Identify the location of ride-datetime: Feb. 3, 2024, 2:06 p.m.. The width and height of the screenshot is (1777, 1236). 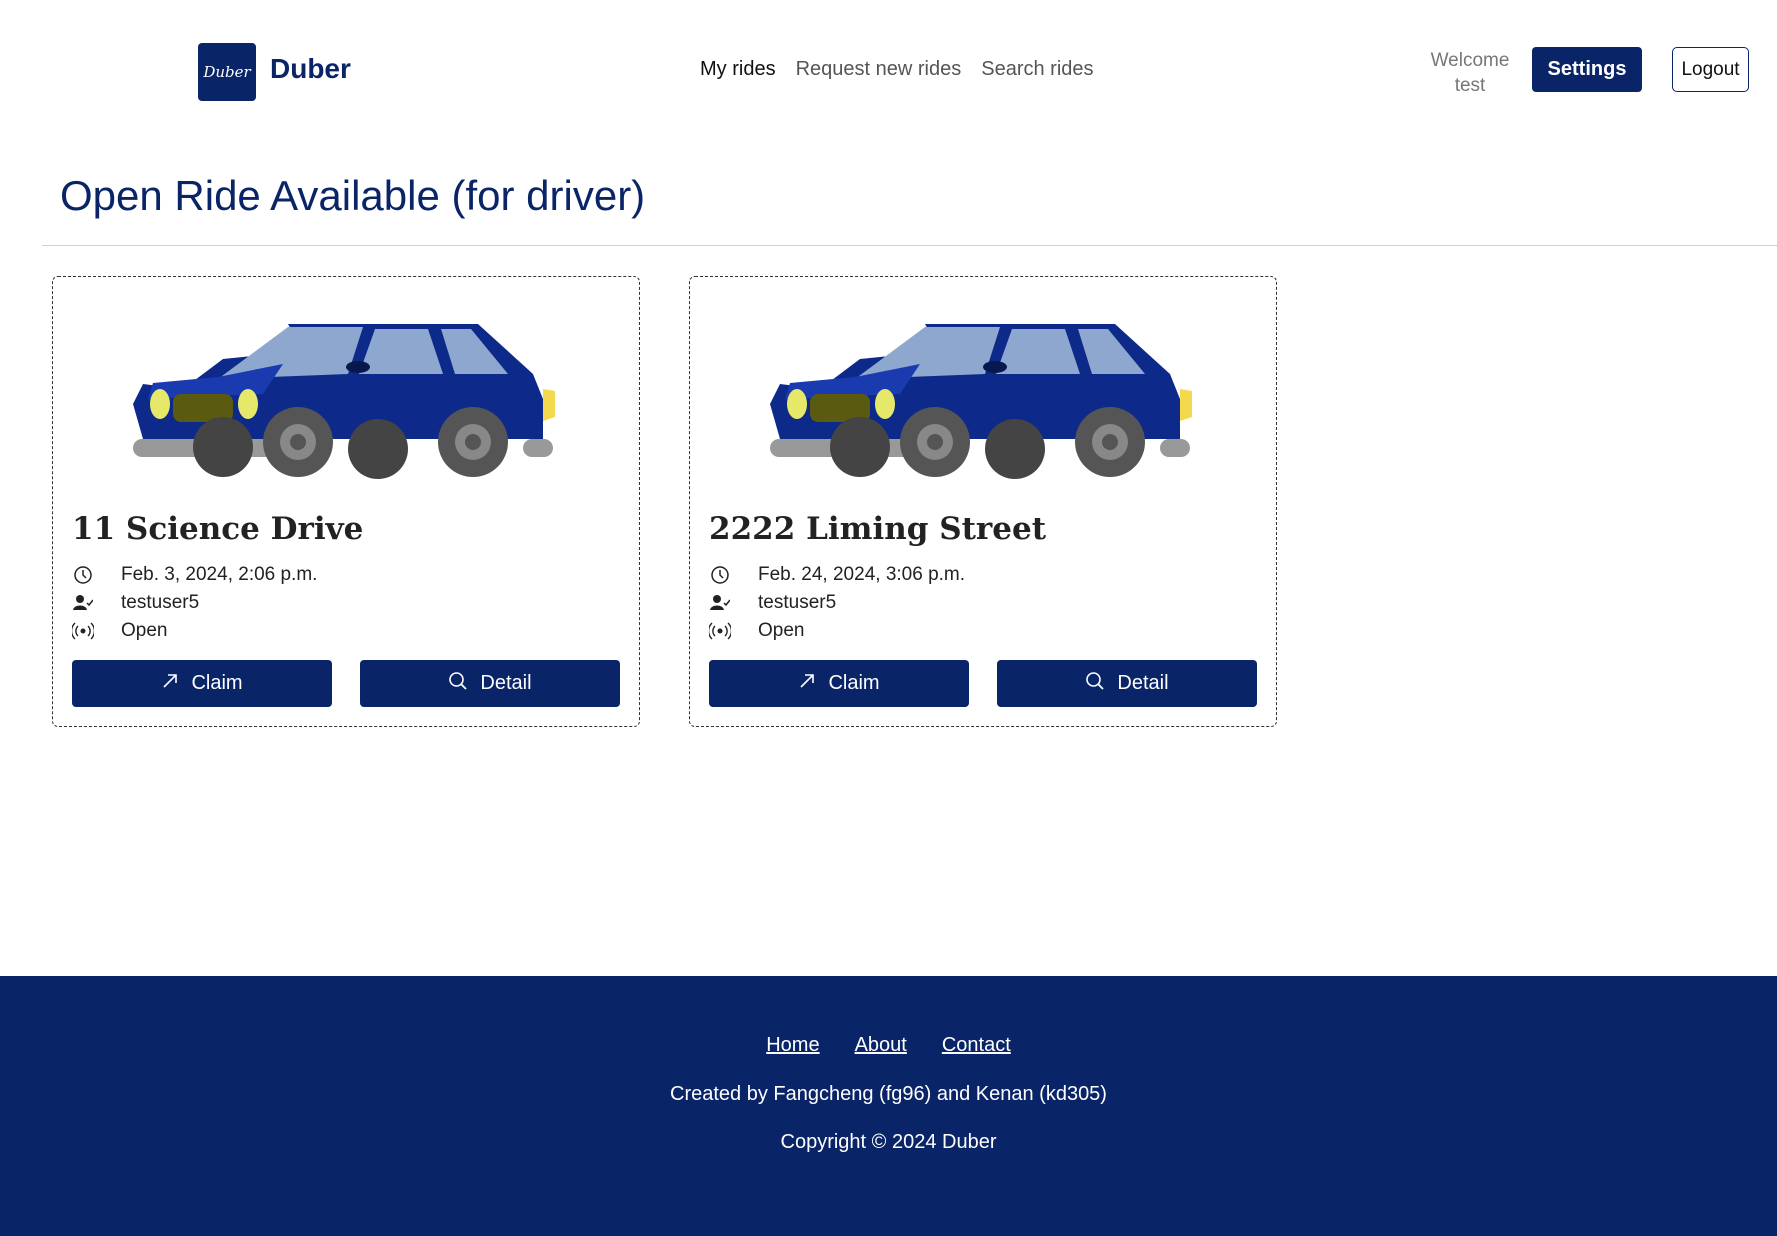
(219, 574).